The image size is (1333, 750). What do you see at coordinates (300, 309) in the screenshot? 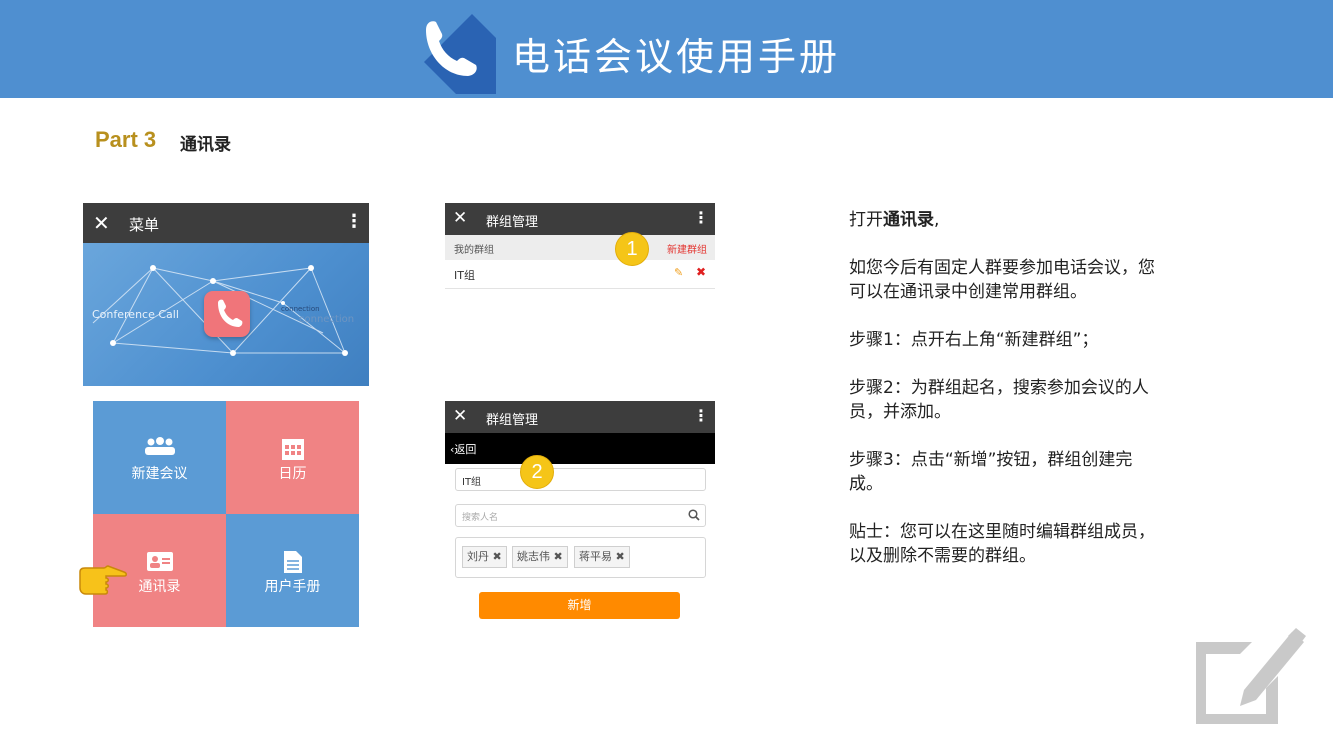
I see `hero-right-text: connection` at bounding box center [300, 309].